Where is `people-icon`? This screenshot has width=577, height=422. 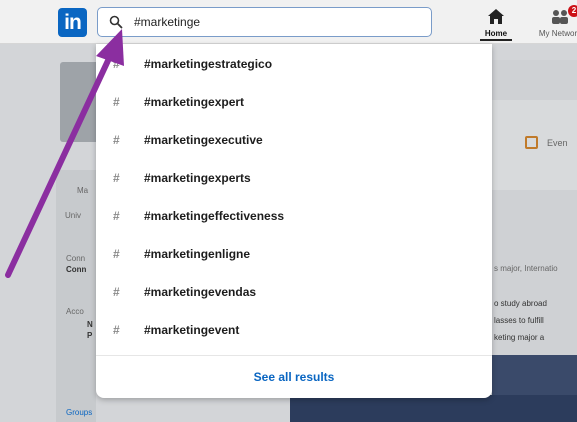
people-icon is located at coordinates (560, 17).